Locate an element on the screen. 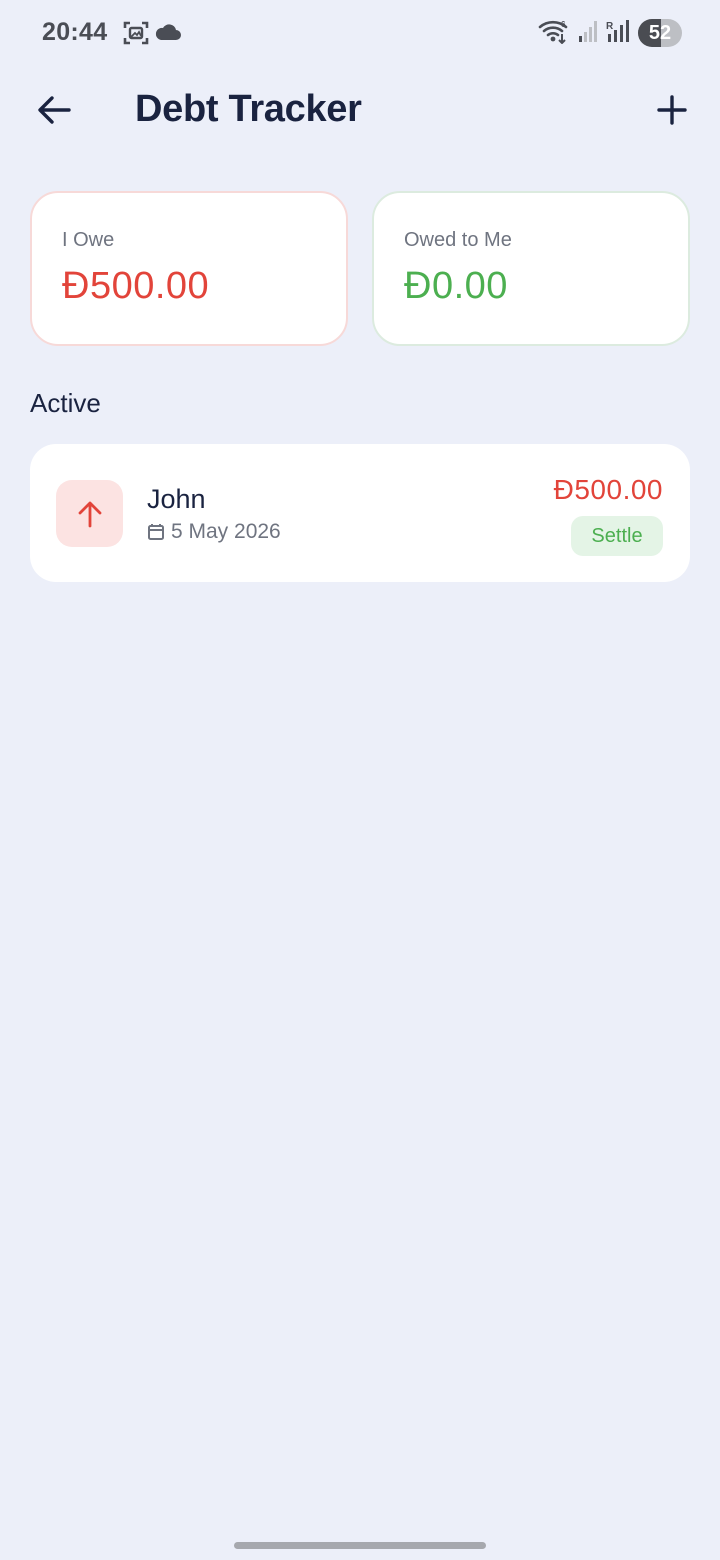  back-button is located at coordinates (54, 110).